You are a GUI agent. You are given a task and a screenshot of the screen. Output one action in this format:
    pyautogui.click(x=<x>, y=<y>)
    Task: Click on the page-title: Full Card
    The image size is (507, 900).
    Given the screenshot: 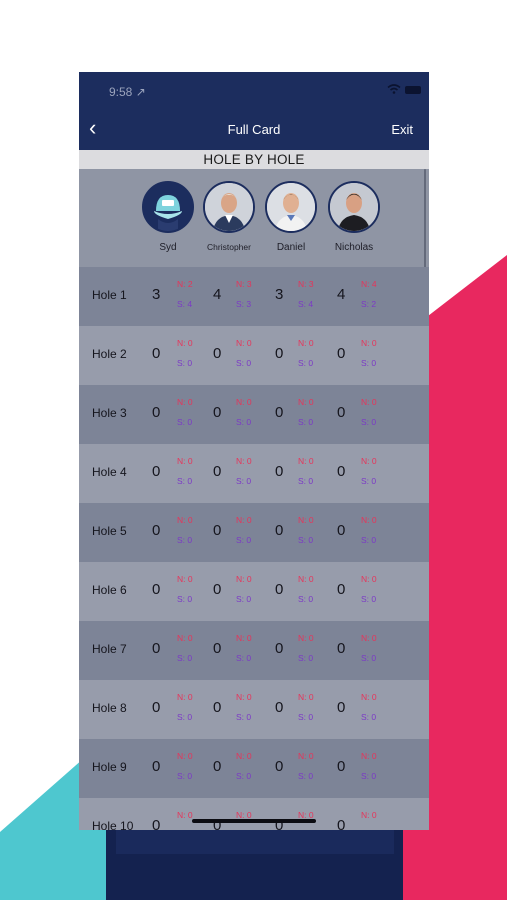 What is the action you would take?
    pyautogui.click(x=254, y=129)
    